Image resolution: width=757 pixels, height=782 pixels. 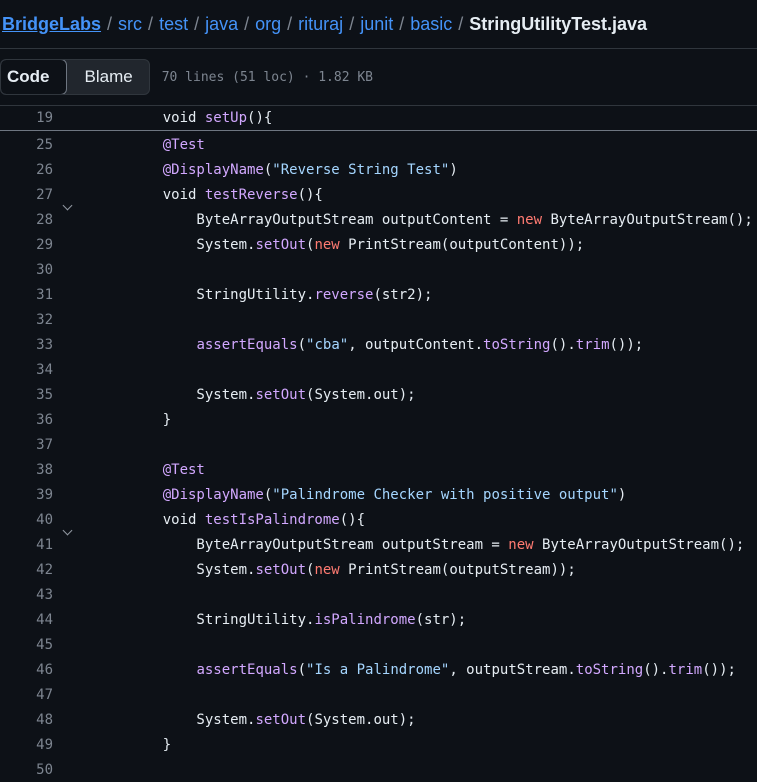 I want to click on line-number: 32, so click(x=26, y=320).